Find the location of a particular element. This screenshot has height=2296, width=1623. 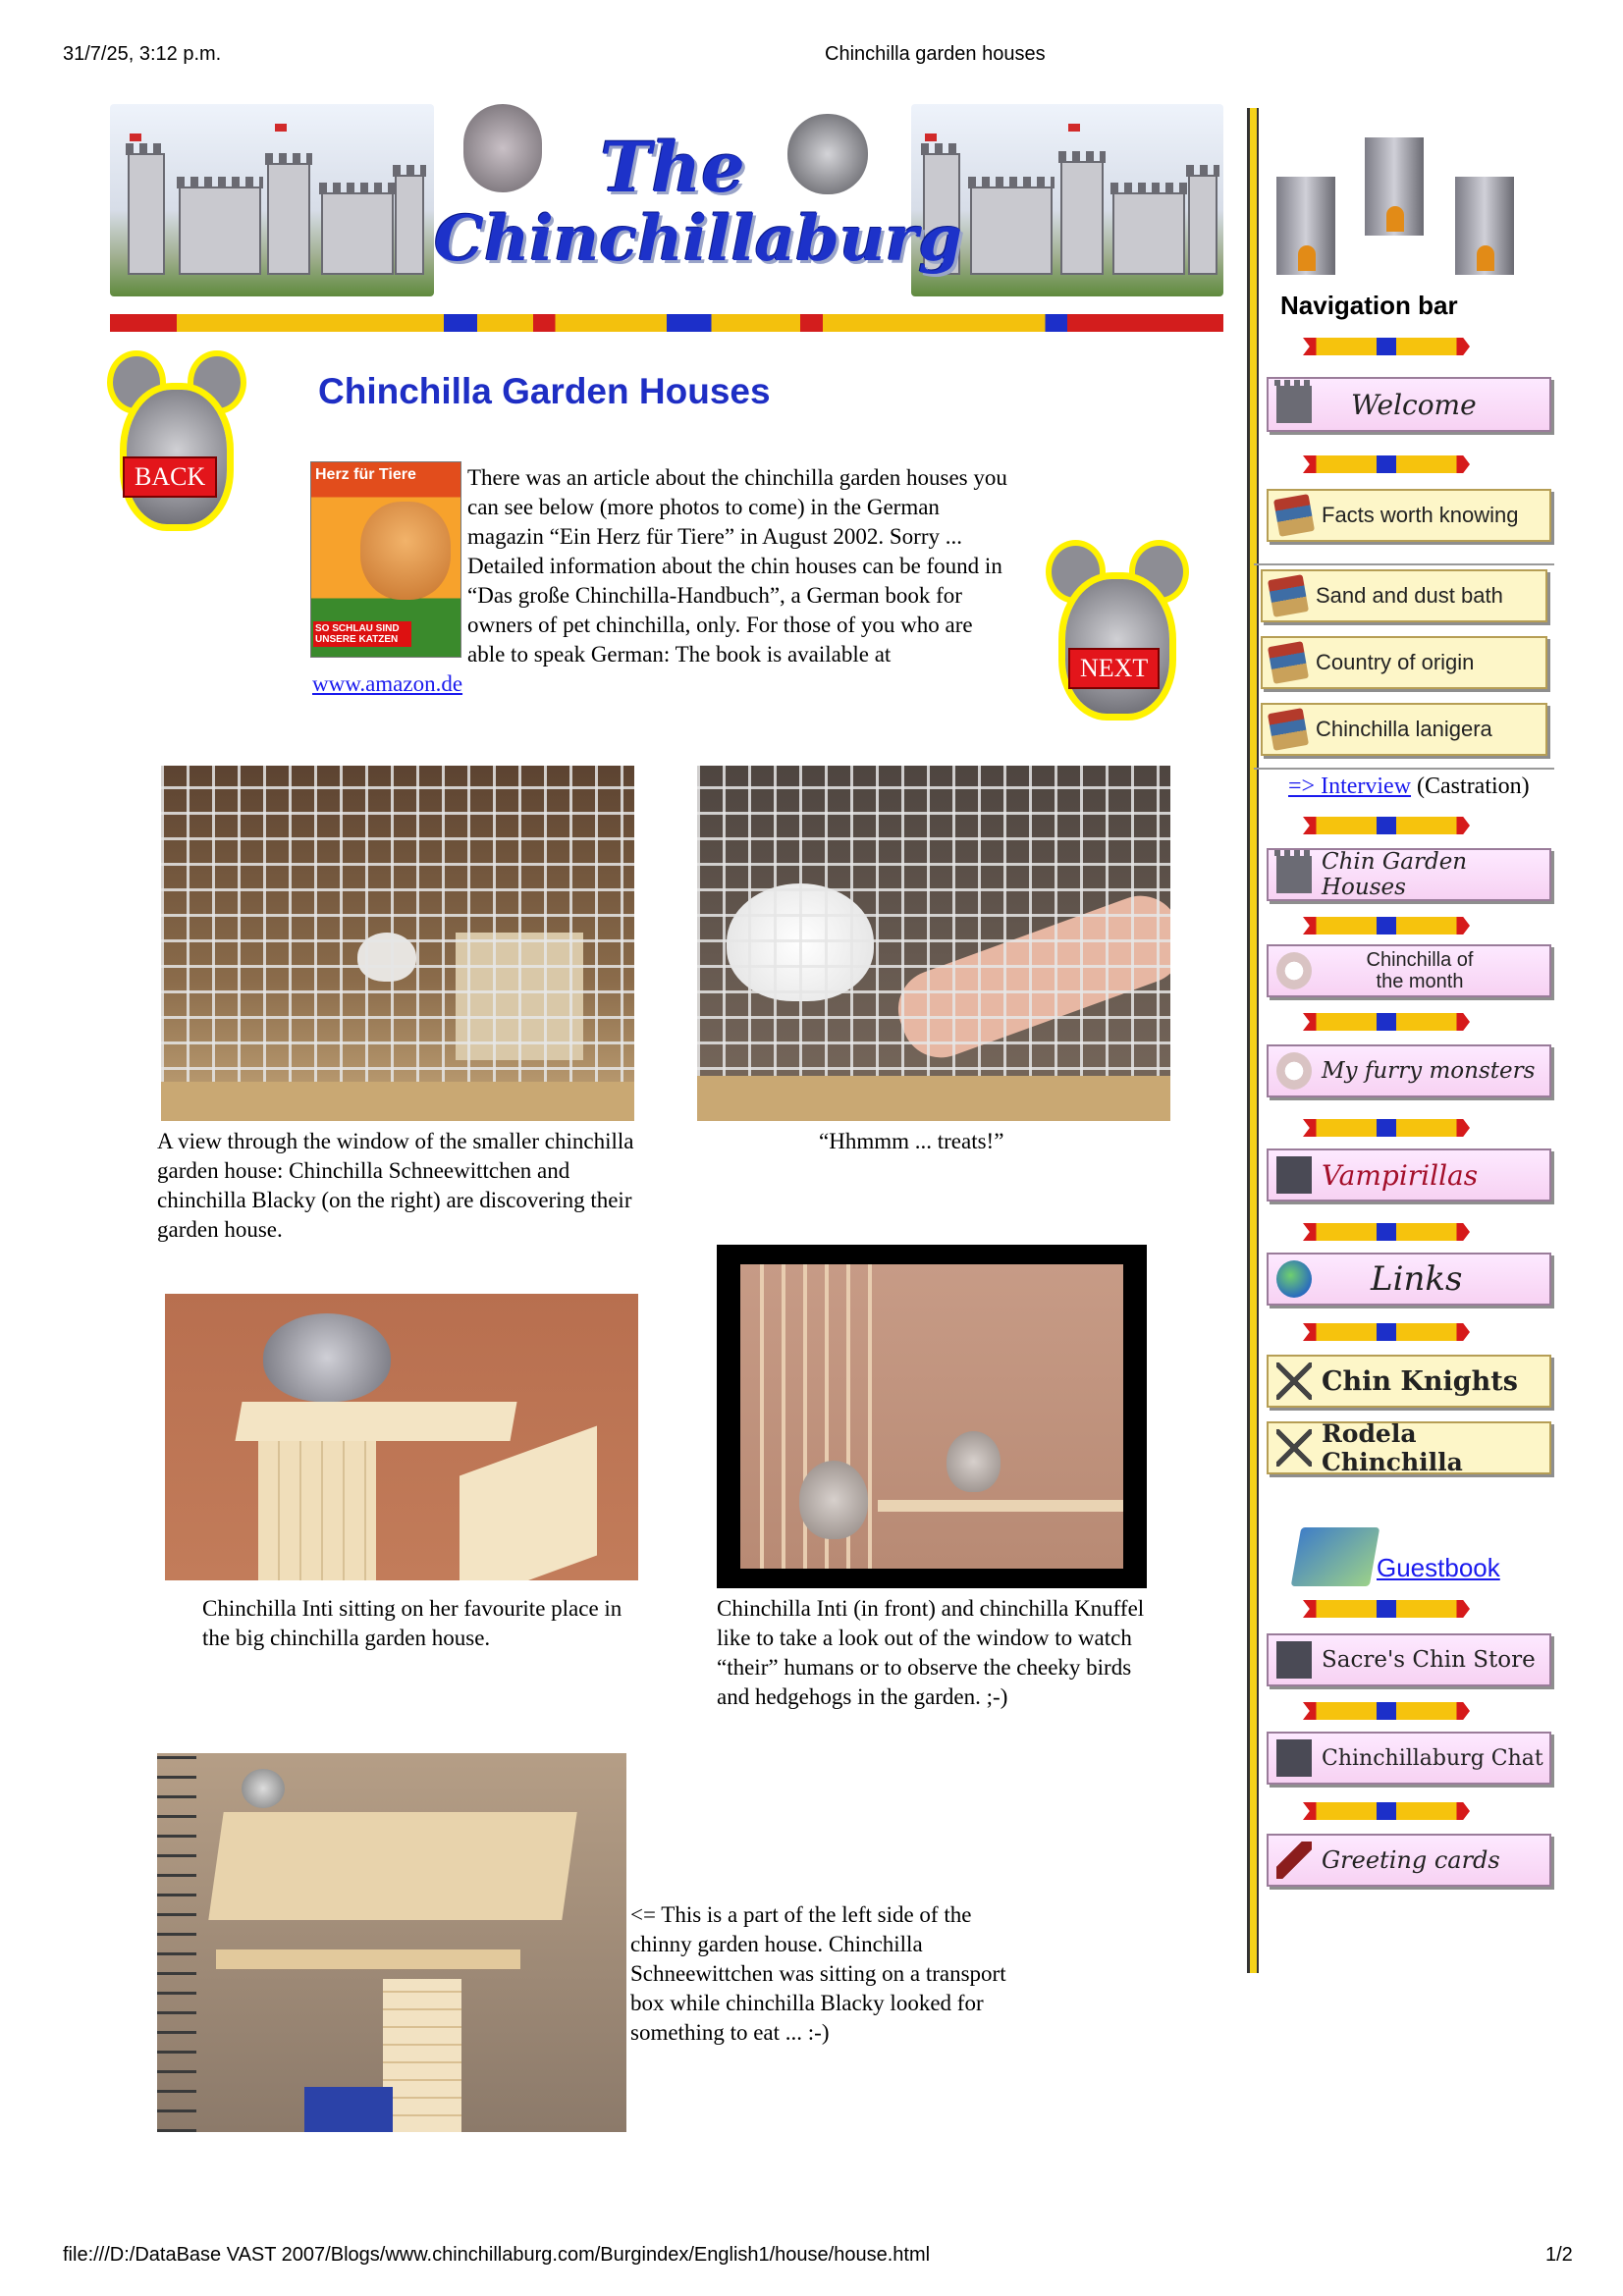

print-doc-title: Chinchilla garden houses is located at coordinates (935, 54).